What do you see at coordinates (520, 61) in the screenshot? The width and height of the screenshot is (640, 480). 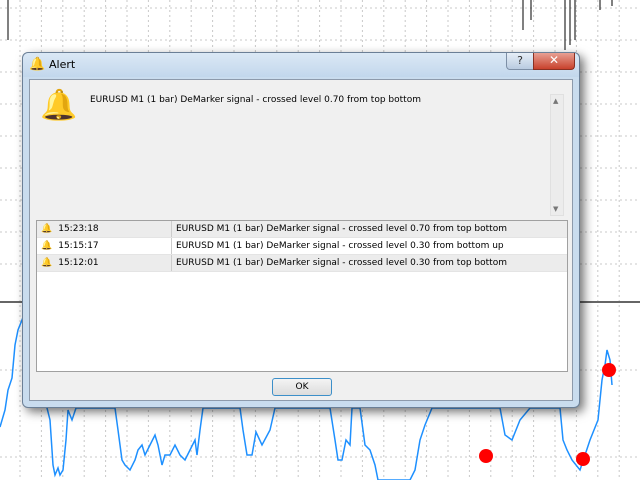 I see `help-button: ?` at bounding box center [520, 61].